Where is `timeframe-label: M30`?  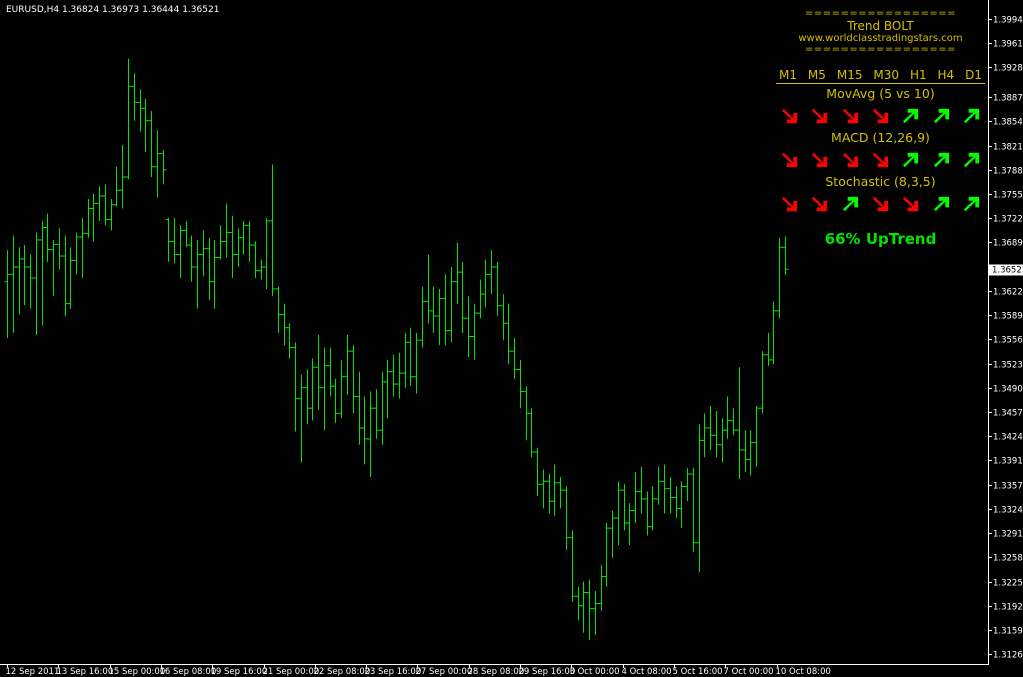
timeframe-label: M30 is located at coordinates (886, 75).